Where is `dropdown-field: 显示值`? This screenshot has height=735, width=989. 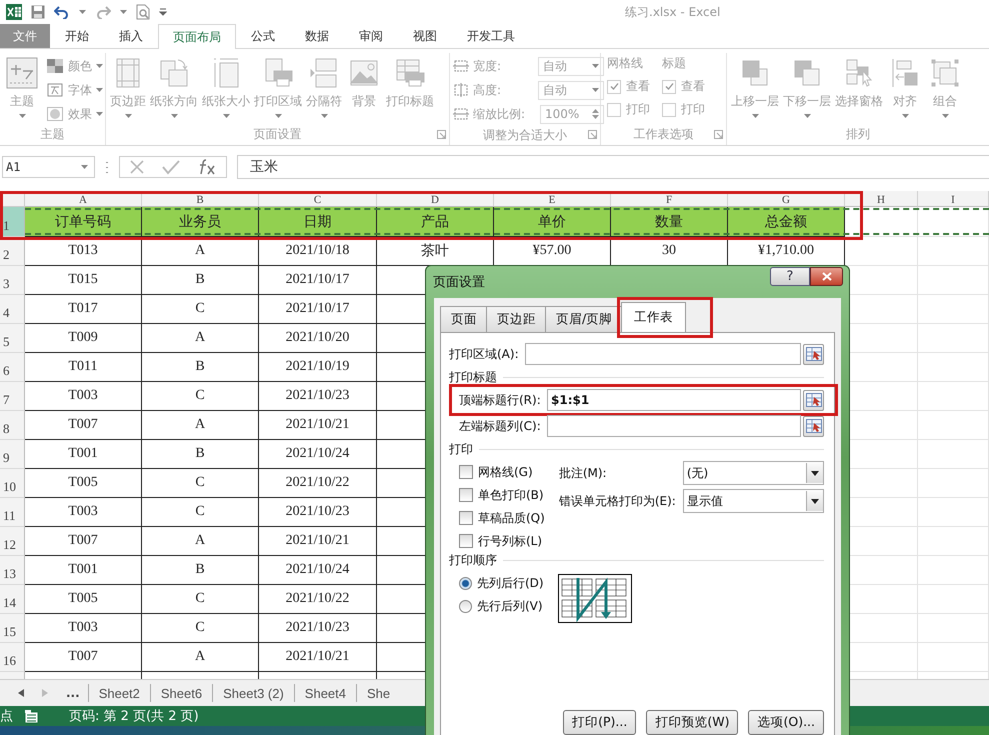 dropdown-field: 显示值 is located at coordinates (753, 501).